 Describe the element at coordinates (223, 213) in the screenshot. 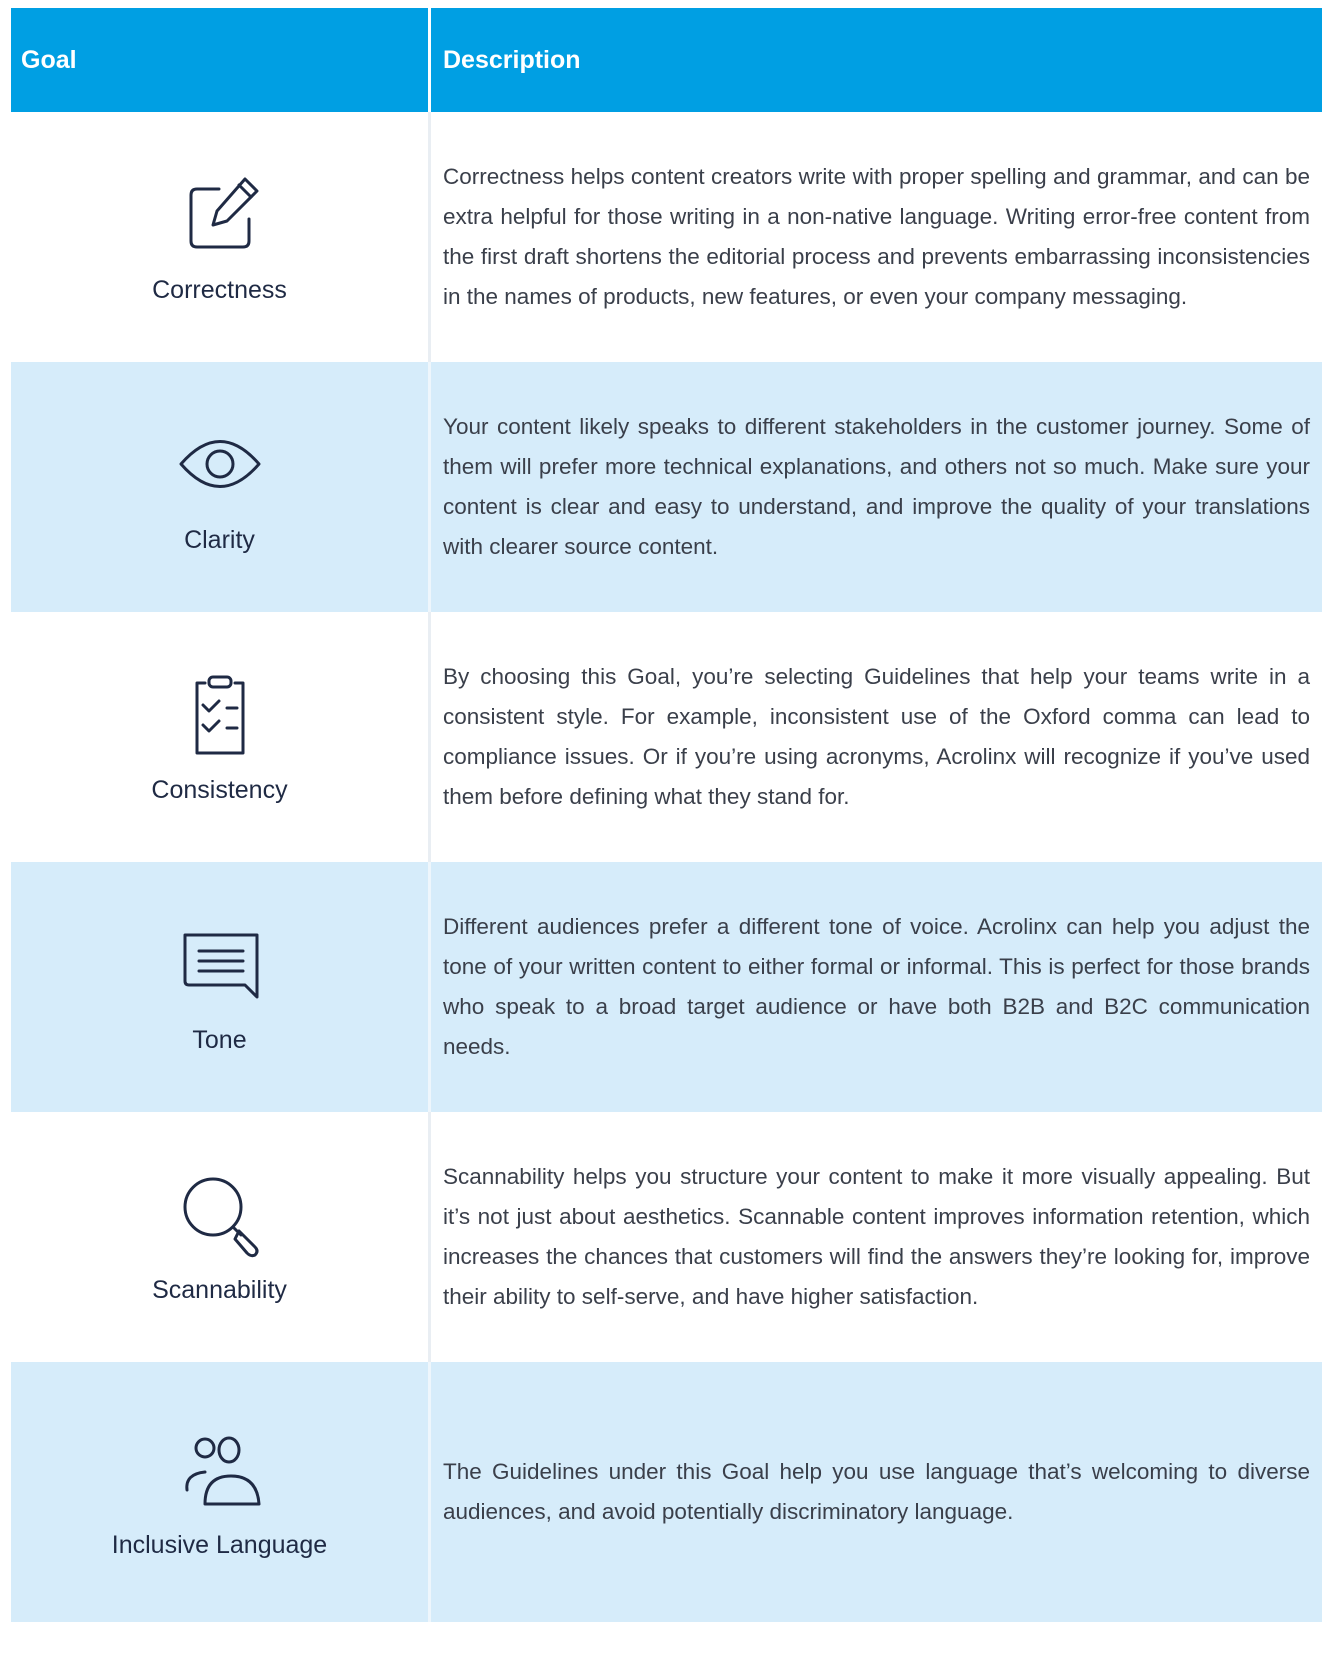

I see `edit-icon` at that location.